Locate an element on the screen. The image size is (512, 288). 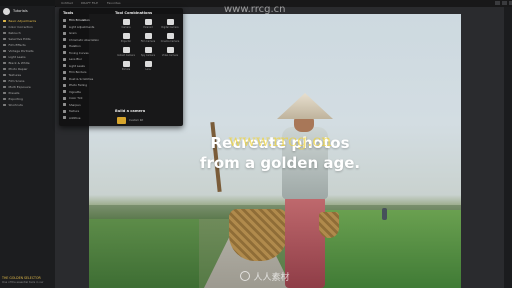
watermark-top: www.rrcg.cn is located at coordinates (255, 9).